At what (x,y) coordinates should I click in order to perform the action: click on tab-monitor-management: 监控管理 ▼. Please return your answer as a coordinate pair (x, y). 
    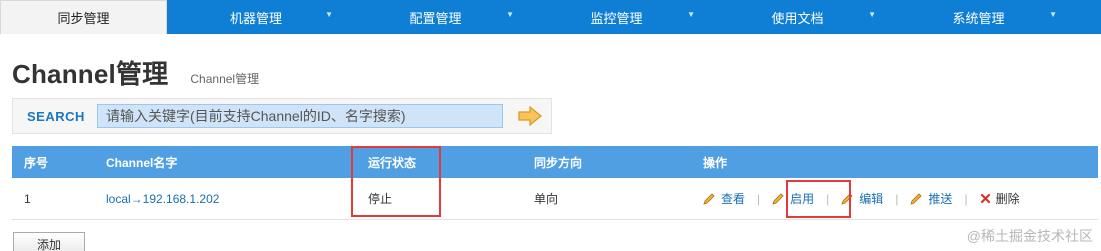
    Looking at the image, I should click on (616, 17).